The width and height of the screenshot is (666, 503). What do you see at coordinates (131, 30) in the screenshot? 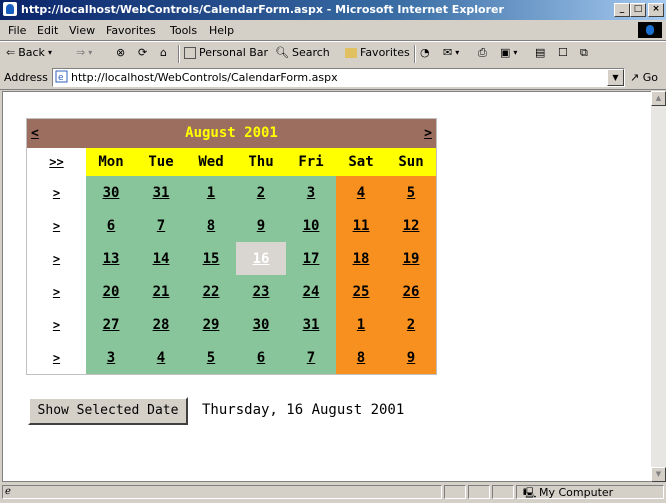
I see `menu-favorites: Favorites` at bounding box center [131, 30].